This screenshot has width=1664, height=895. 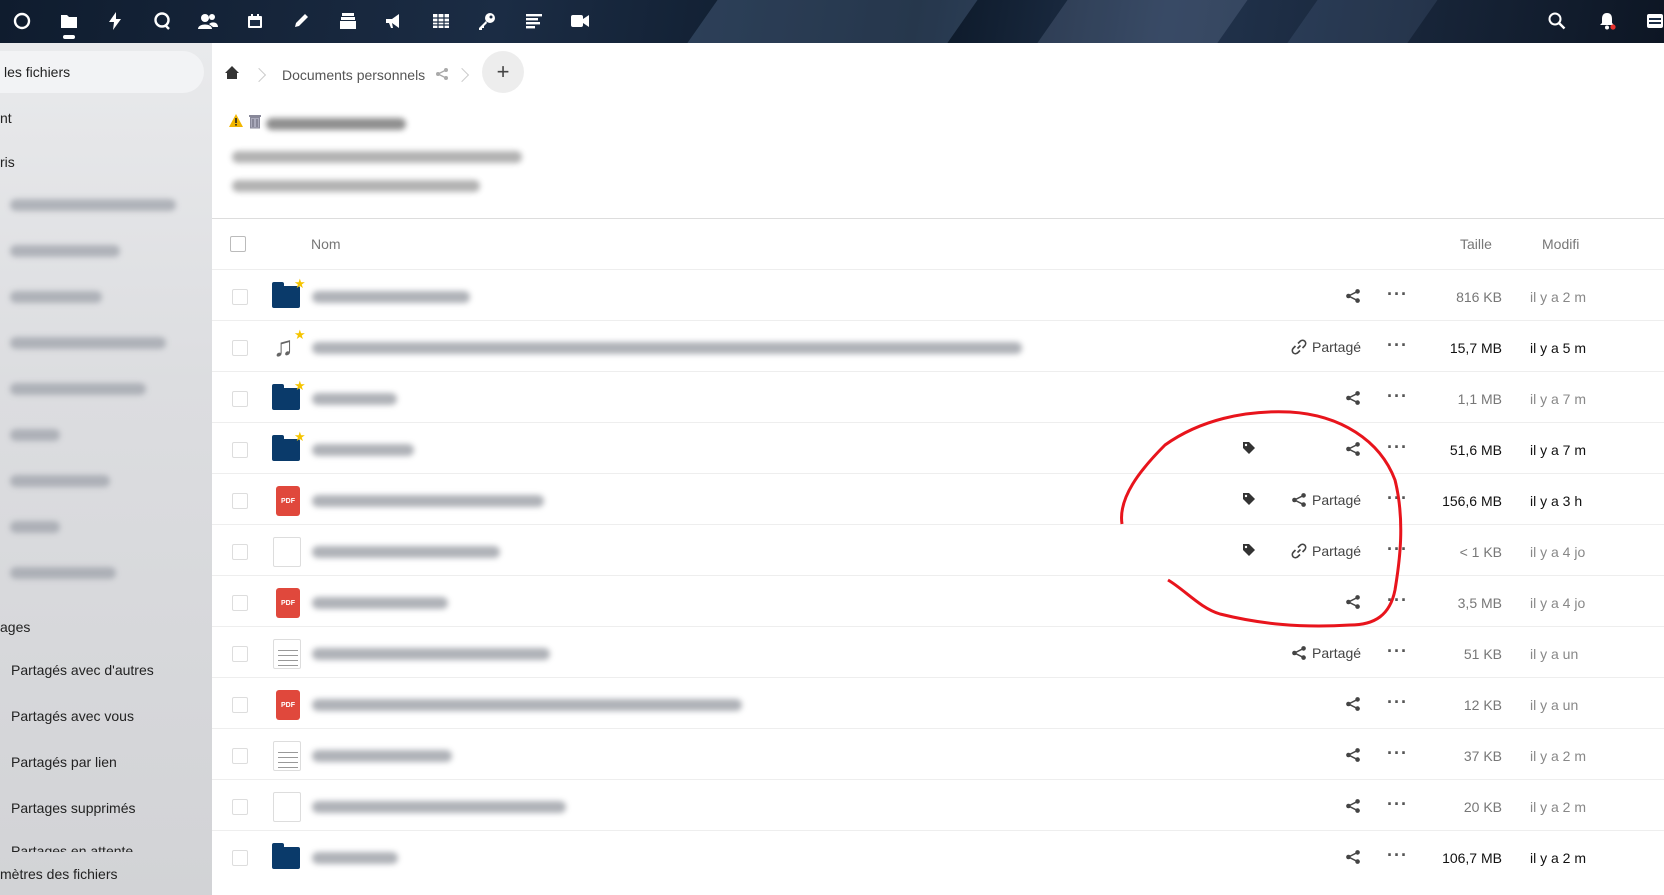 I want to click on talk-icon, so click(x=162, y=21).